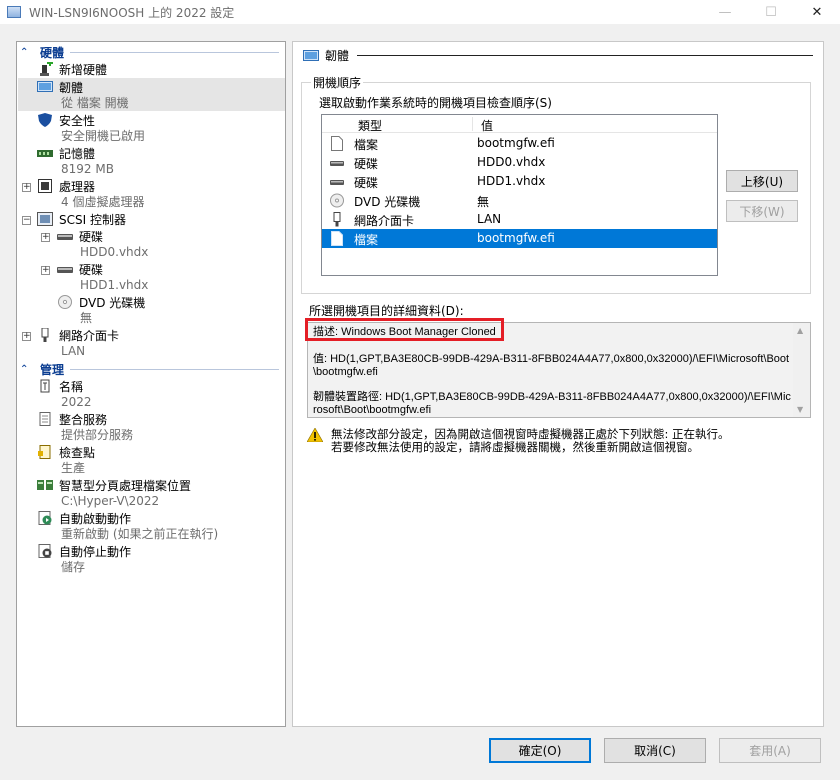 The width and height of the screenshot is (840, 780). What do you see at coordinates (519, 219) in the screenshot?
I see `boot-entry-row: 網路介面卡 LAN` at bounding box center [519, 219].